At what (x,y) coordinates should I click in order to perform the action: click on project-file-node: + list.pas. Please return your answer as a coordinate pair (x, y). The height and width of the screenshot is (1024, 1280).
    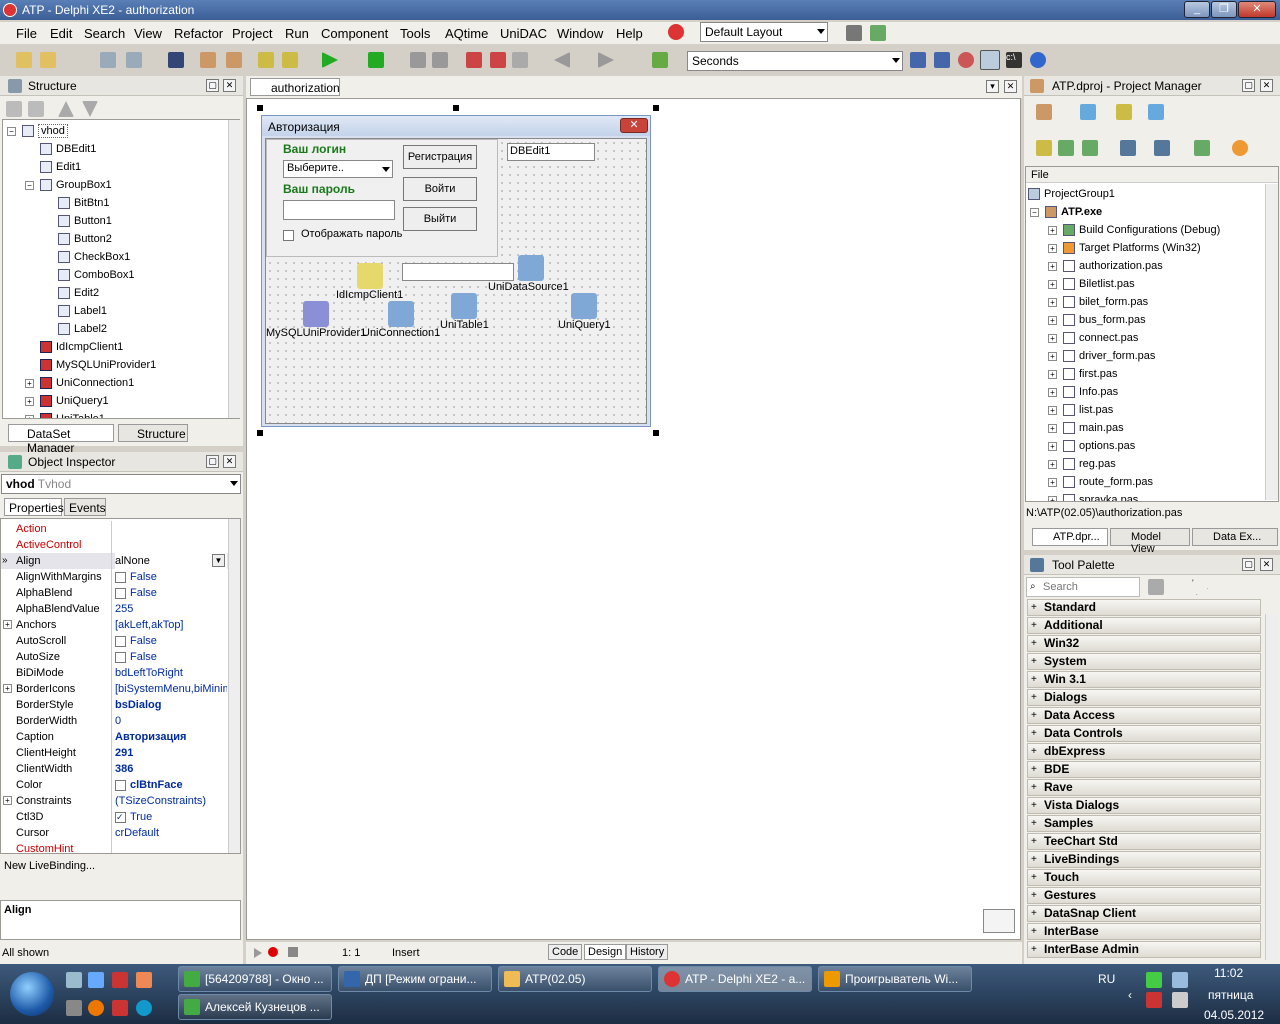
    Looking at the image, I should click on (1080, 410).